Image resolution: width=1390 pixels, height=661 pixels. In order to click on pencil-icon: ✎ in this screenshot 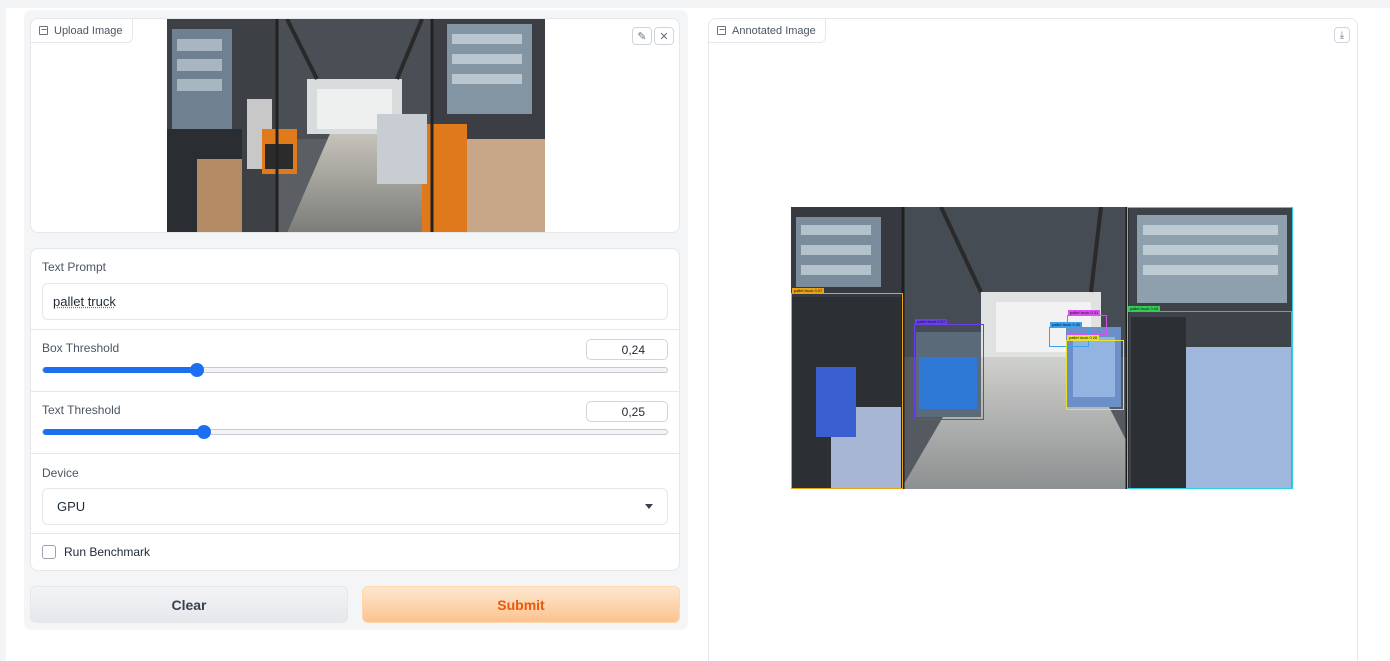, I will do `click(641, 36)`.